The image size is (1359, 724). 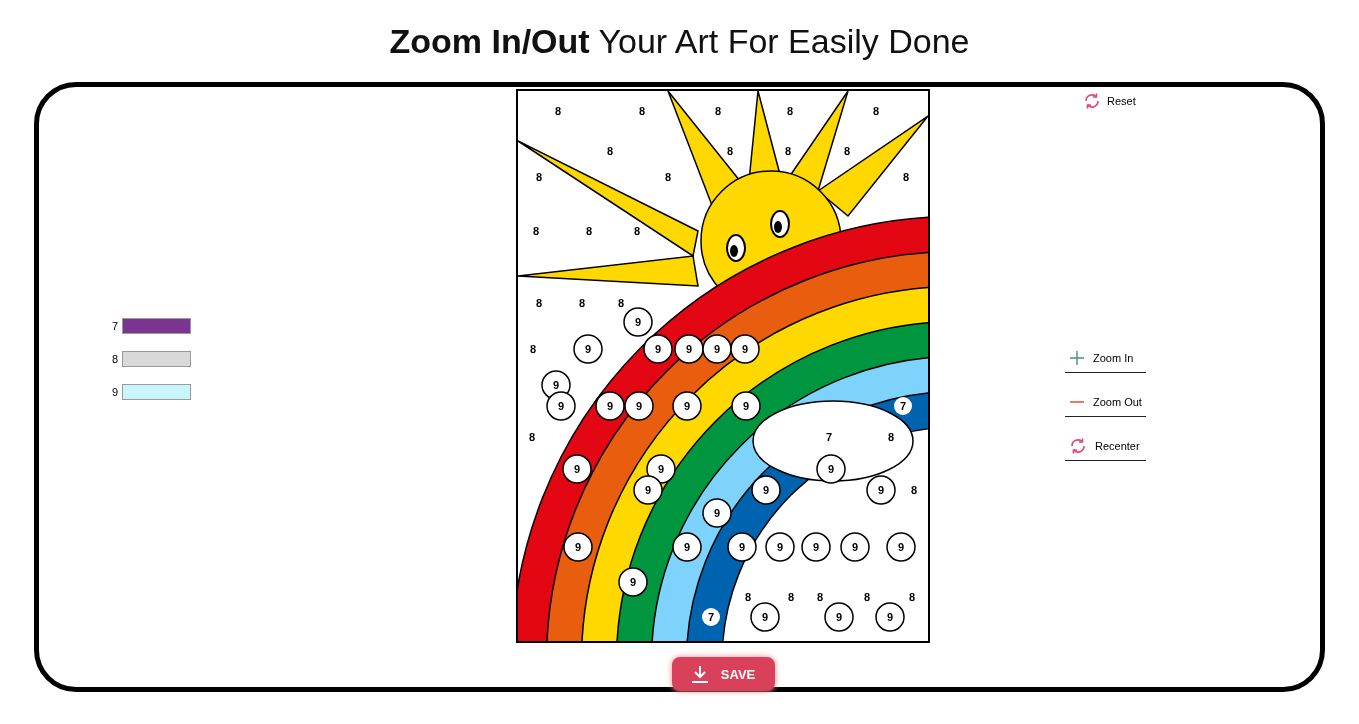 I want to click on recenter-button: Recenter, so click(x=1105, y=446).